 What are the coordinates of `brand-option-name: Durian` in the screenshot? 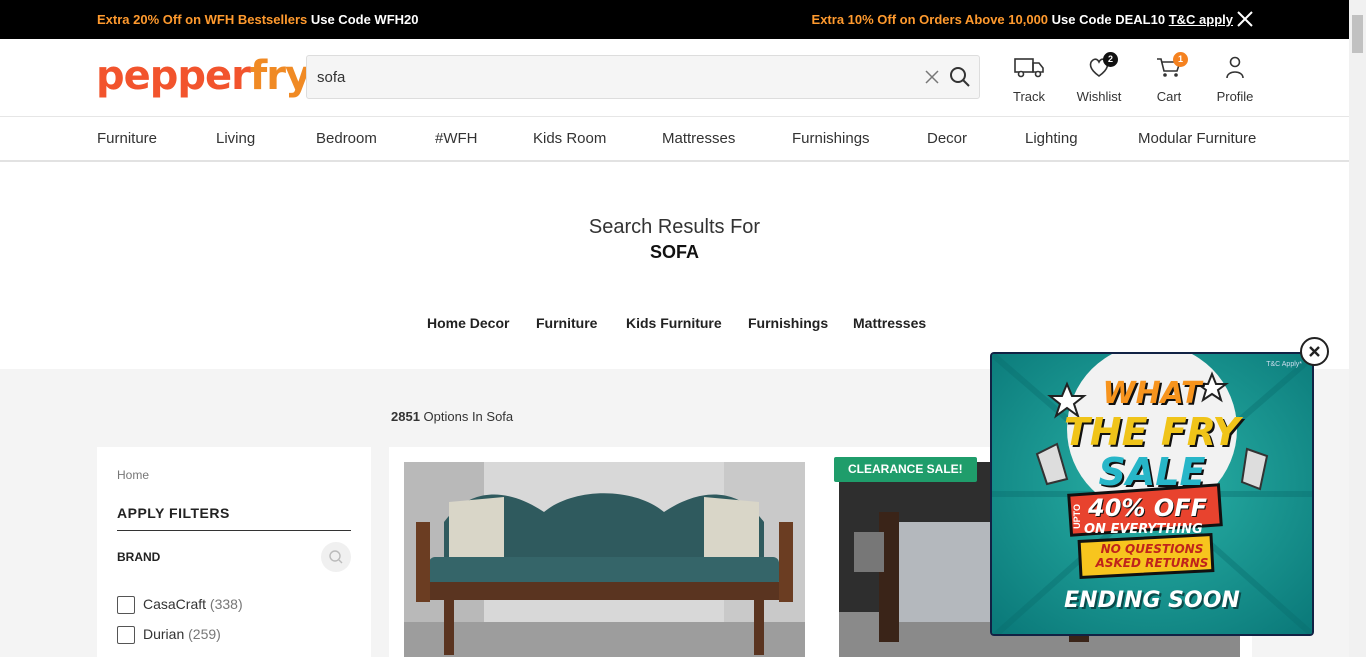 It's located at (164, 634).